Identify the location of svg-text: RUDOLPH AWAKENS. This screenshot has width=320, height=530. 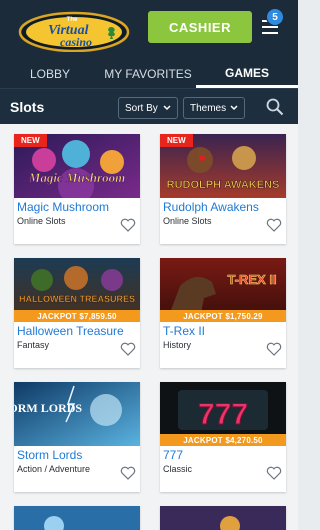
(223, 185).